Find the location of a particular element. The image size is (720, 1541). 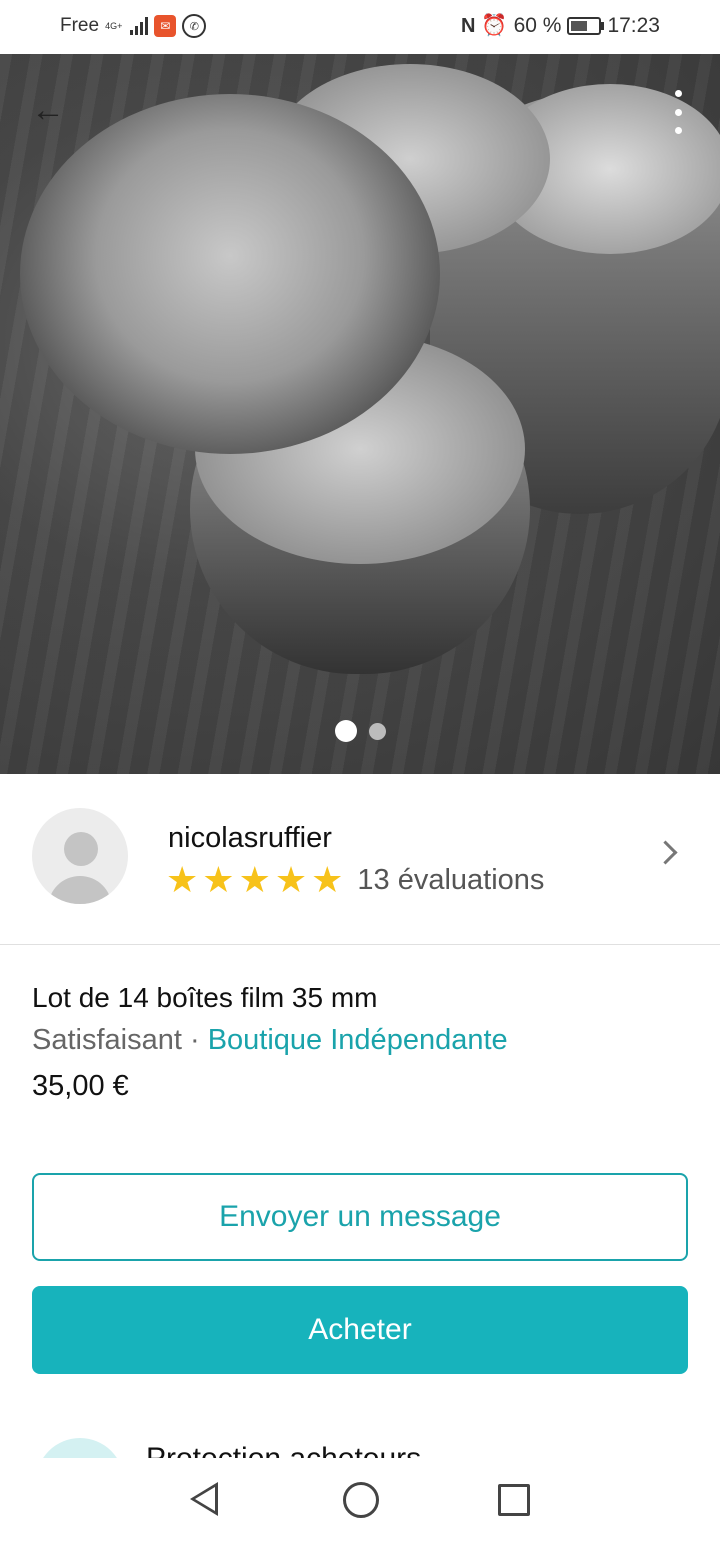

avatar-head is located at coordinates (81, 849).